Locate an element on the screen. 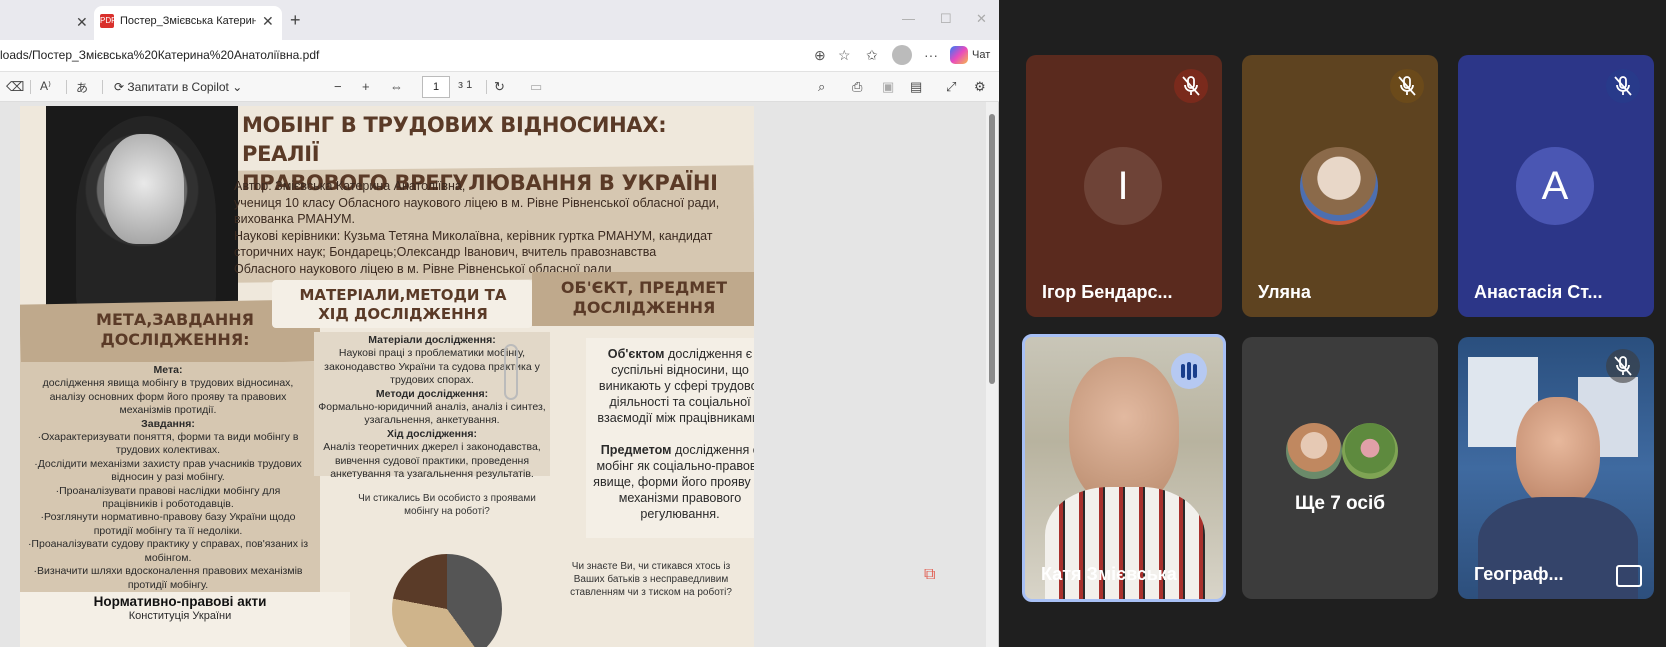 Image resolution: width=1666 pixels, height=647 pixels. settings-gear-icon: ⚙ is located at coordinates (980, 87).